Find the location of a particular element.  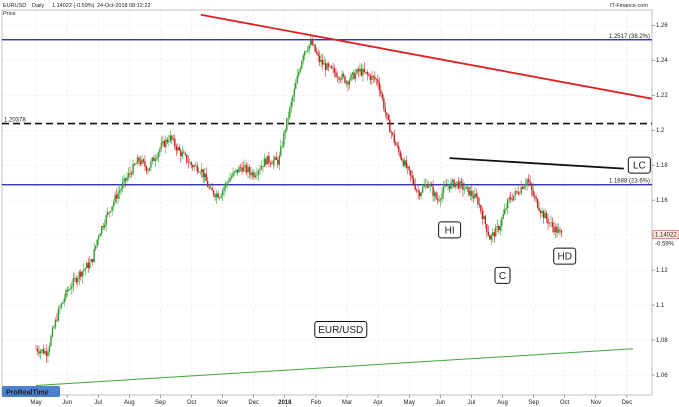

y-tick-label: 1.12 is located at coordinates (662, 271).